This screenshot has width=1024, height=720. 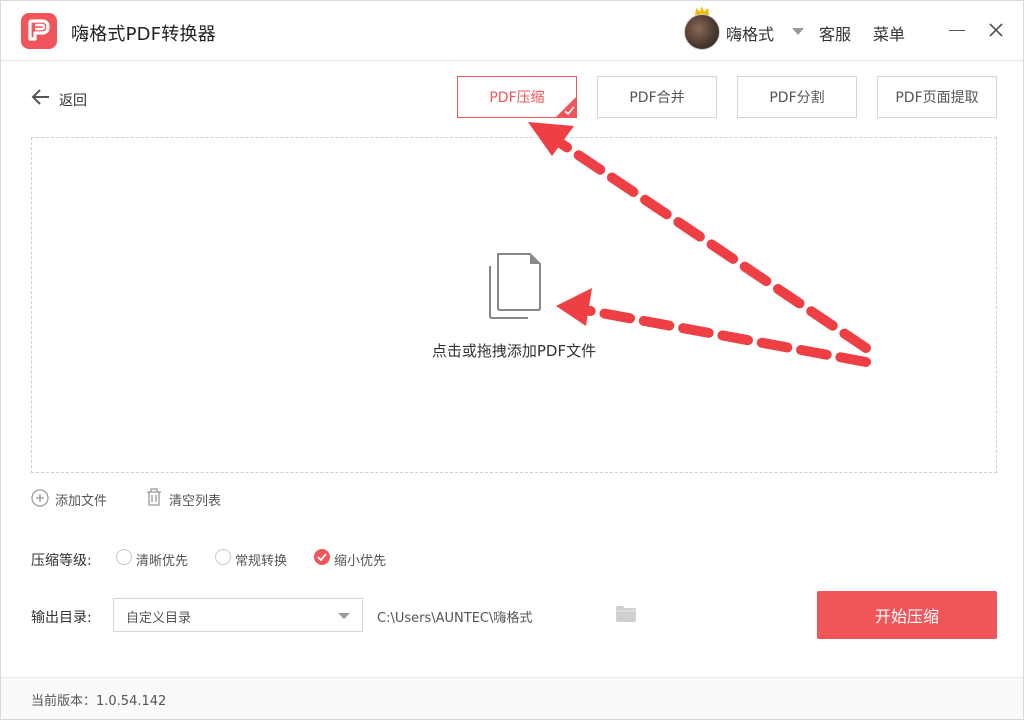 What do you see at coordinates (238, 615) in the screenshot?
I see `output-dir-select: 自定义目录` at bounding box center [238, 615].